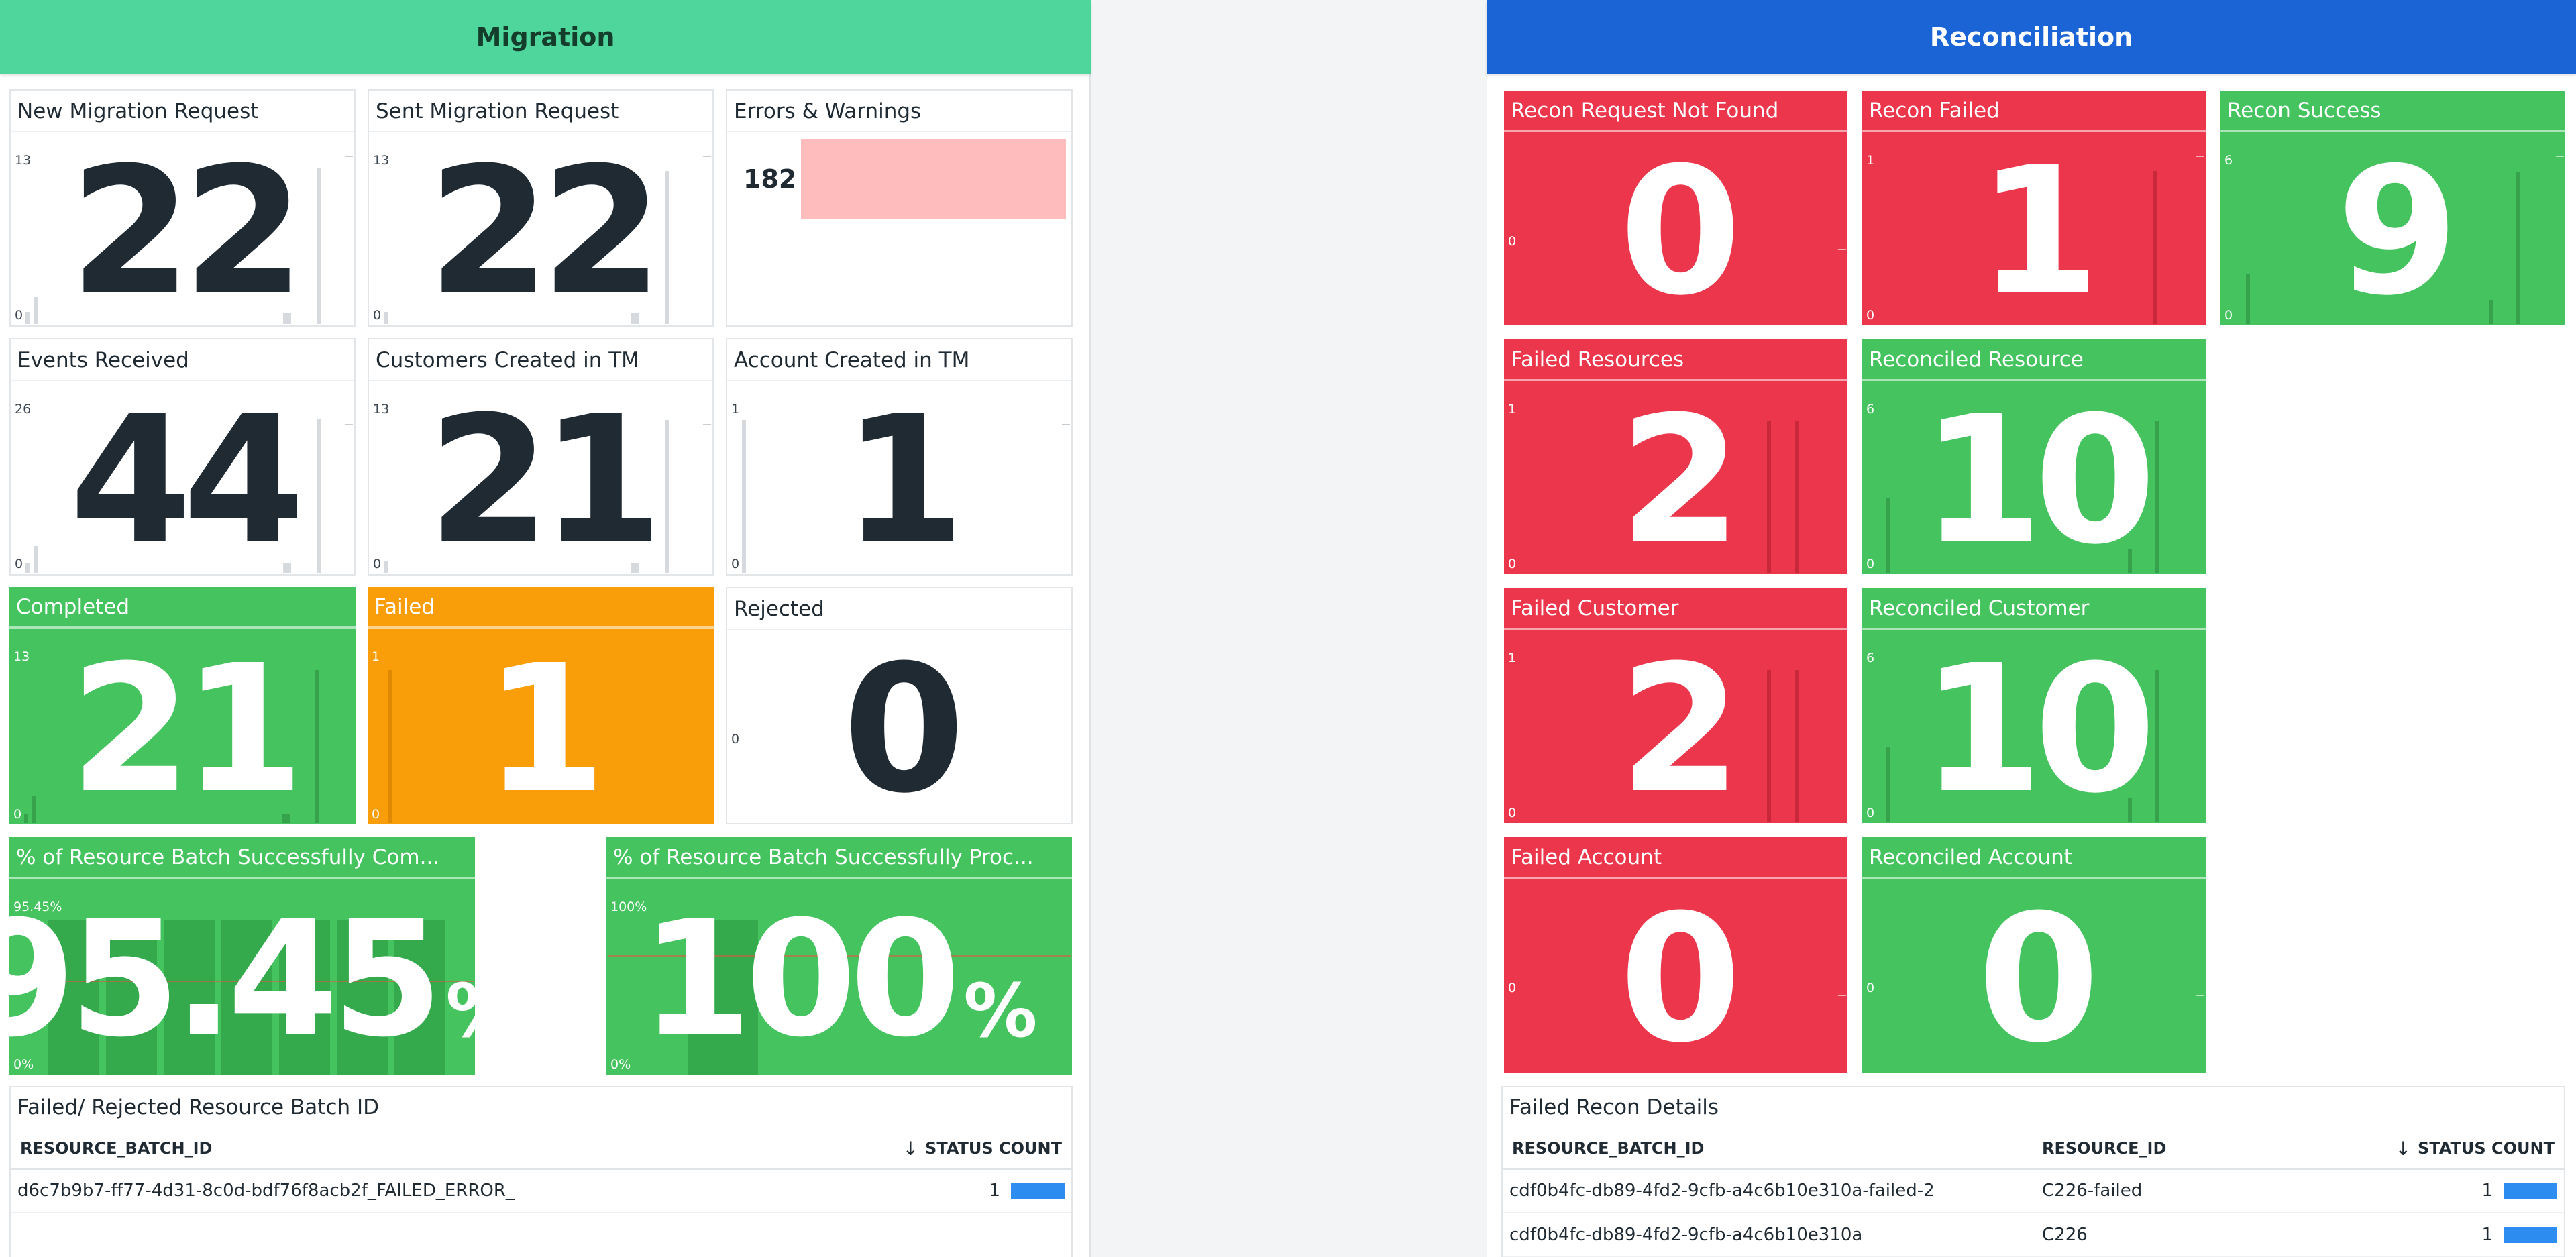  I want to click on query-value: 44, so click(187, 477).